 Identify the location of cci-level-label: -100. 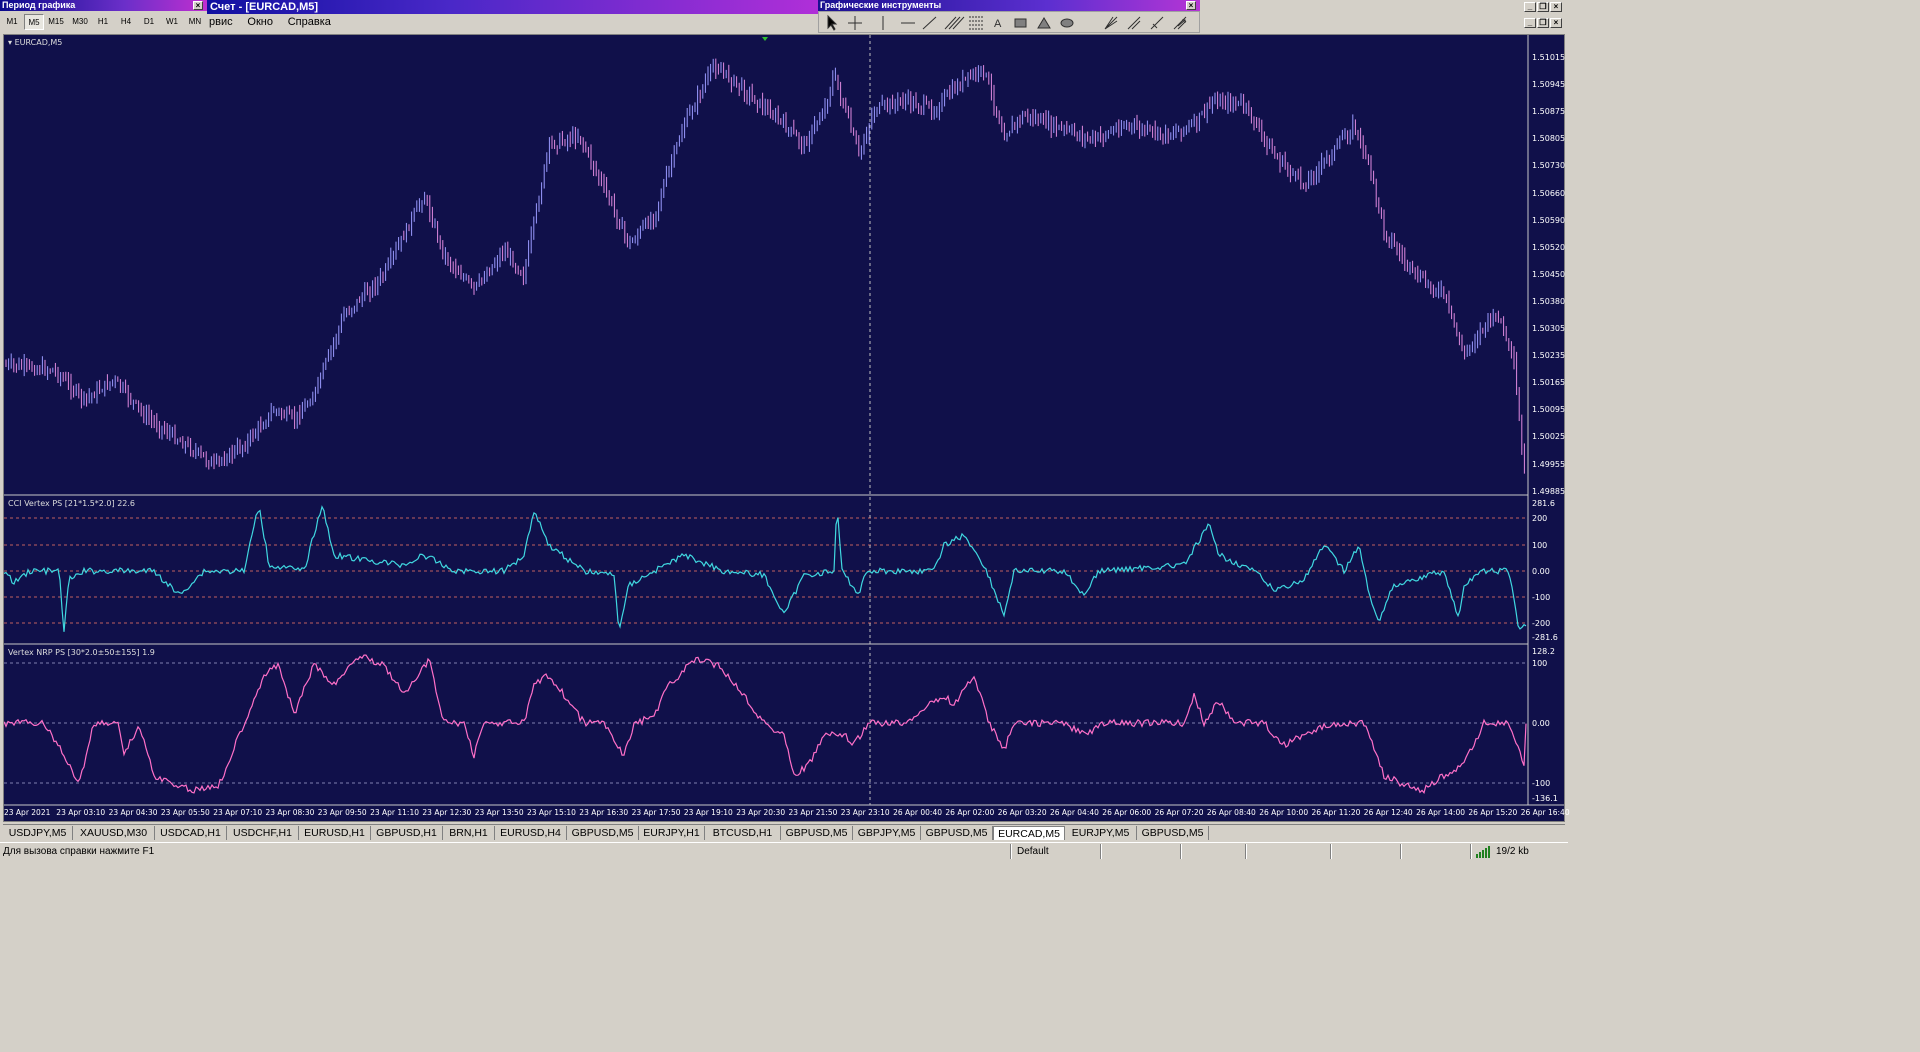
(1541, 597).